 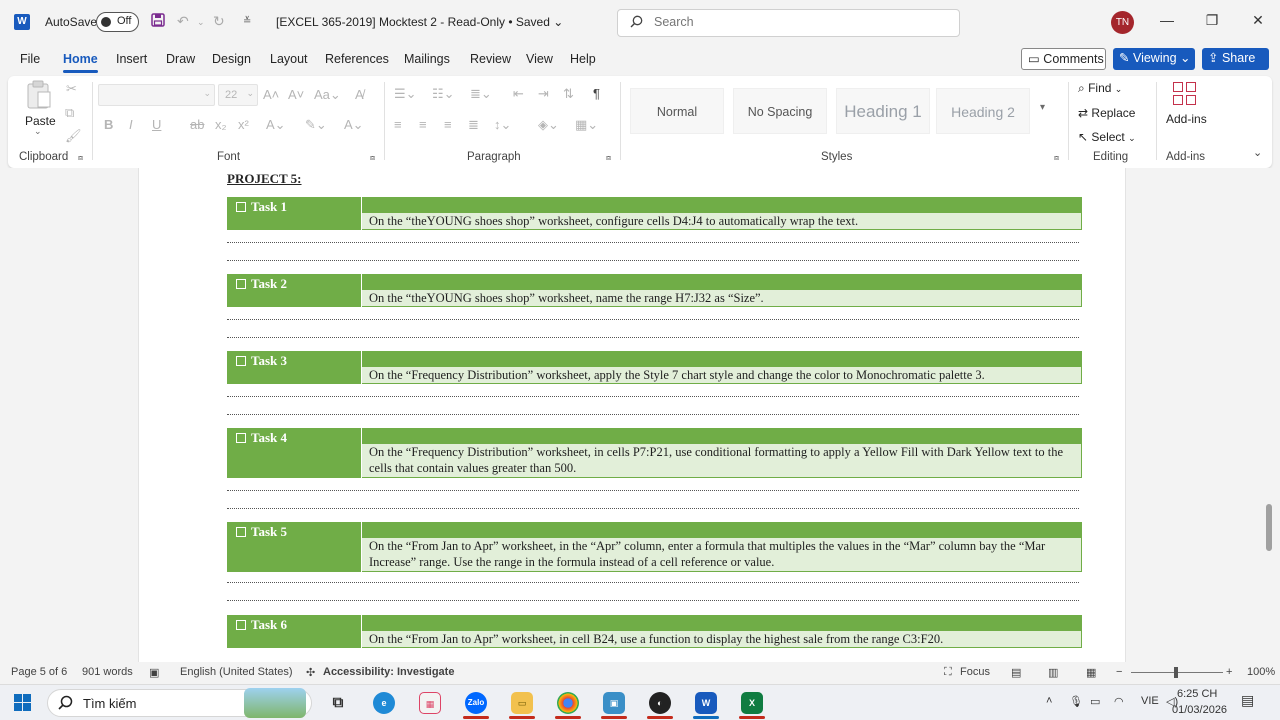 What do you see at coordinates (481, 94) in the screenshot?
I see `multilevel-list-icon: ≣⌄` at bounding box center [481, 94].